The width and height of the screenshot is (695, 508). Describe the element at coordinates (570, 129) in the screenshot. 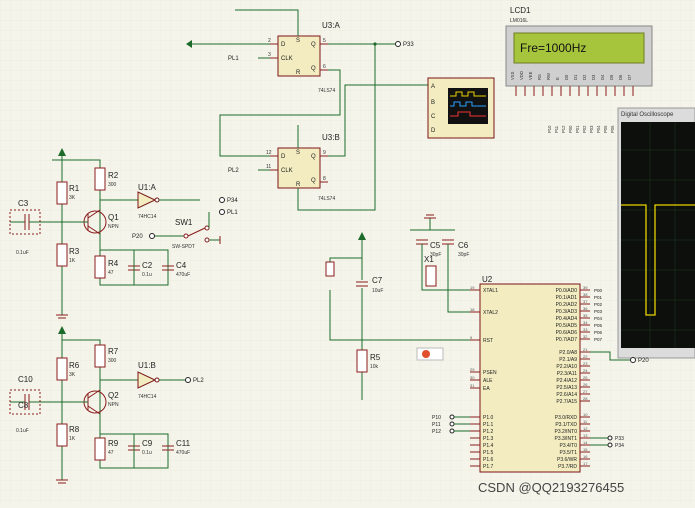

I see `lcd-net-label: P00` at that location.